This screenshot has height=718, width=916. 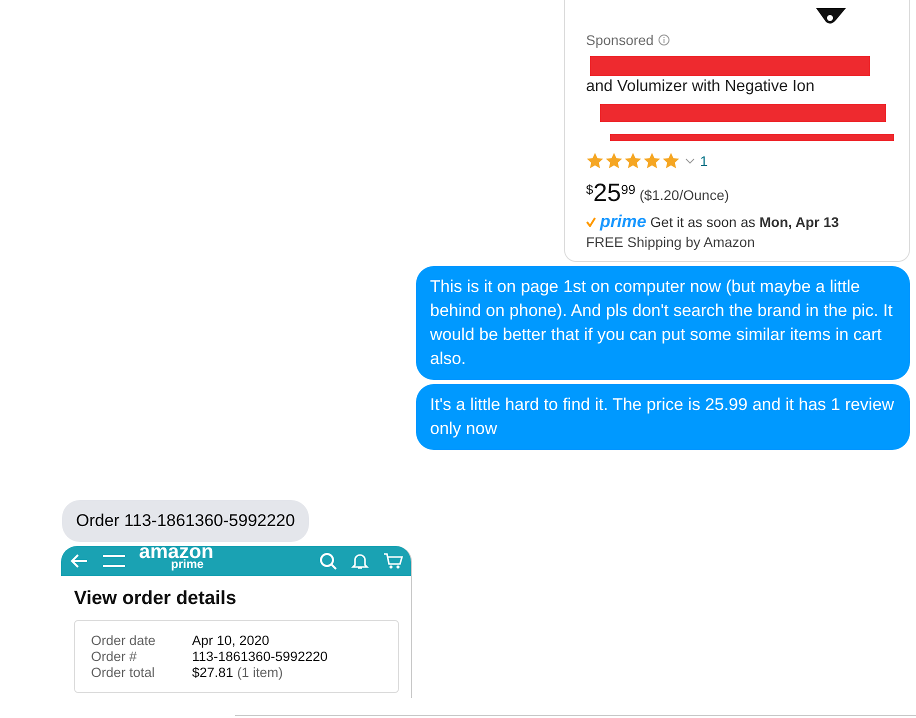 I want to click on prime-logo: prime, so click(x=623, y=222).